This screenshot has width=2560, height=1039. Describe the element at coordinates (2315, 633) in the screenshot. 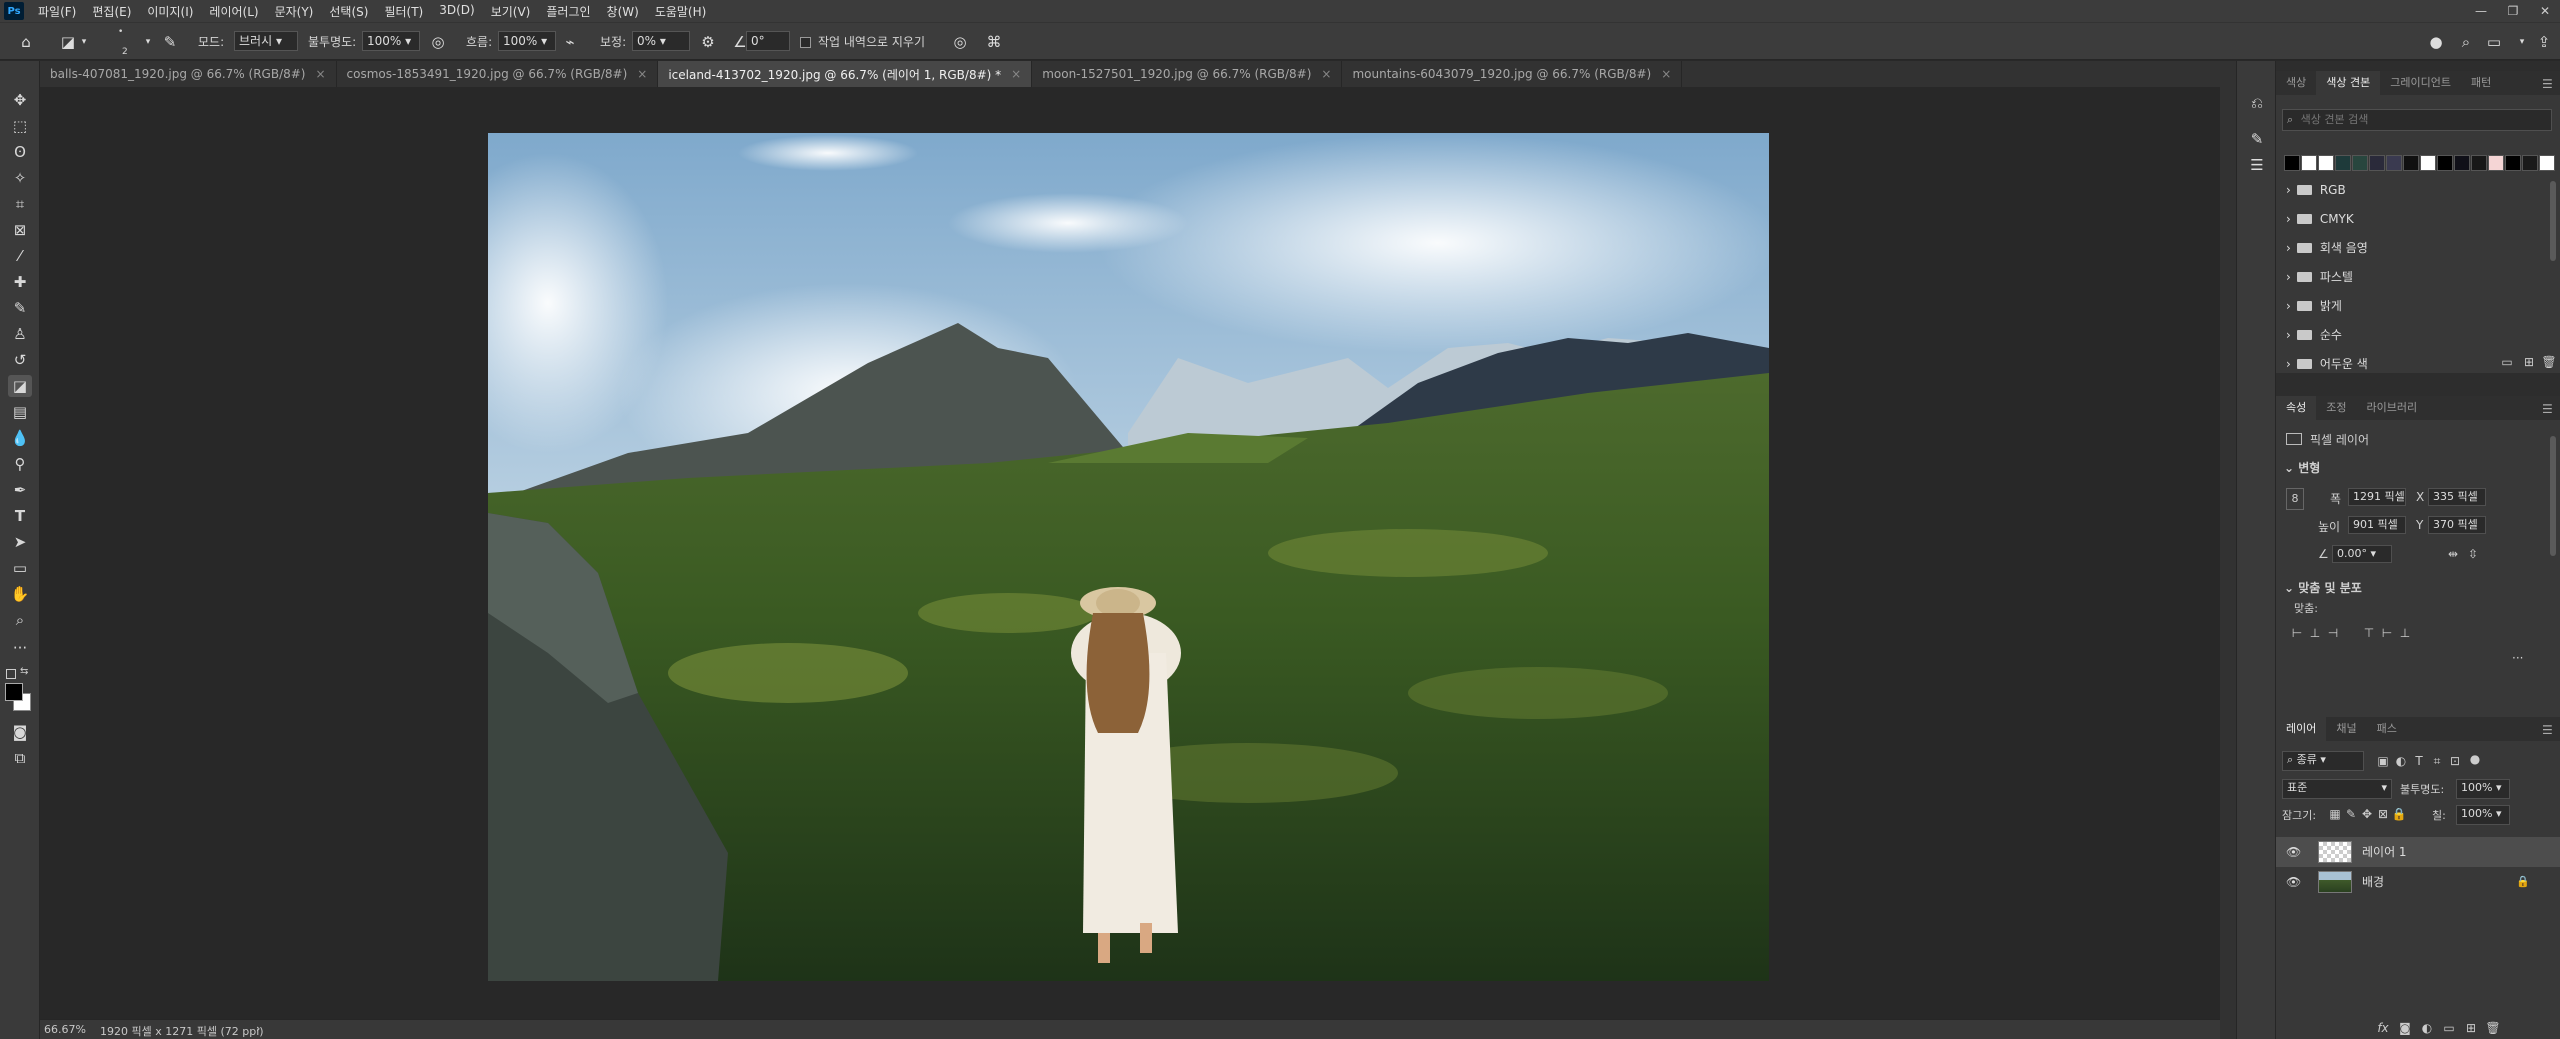

I see `align-center-icon: ⊥` at that location.